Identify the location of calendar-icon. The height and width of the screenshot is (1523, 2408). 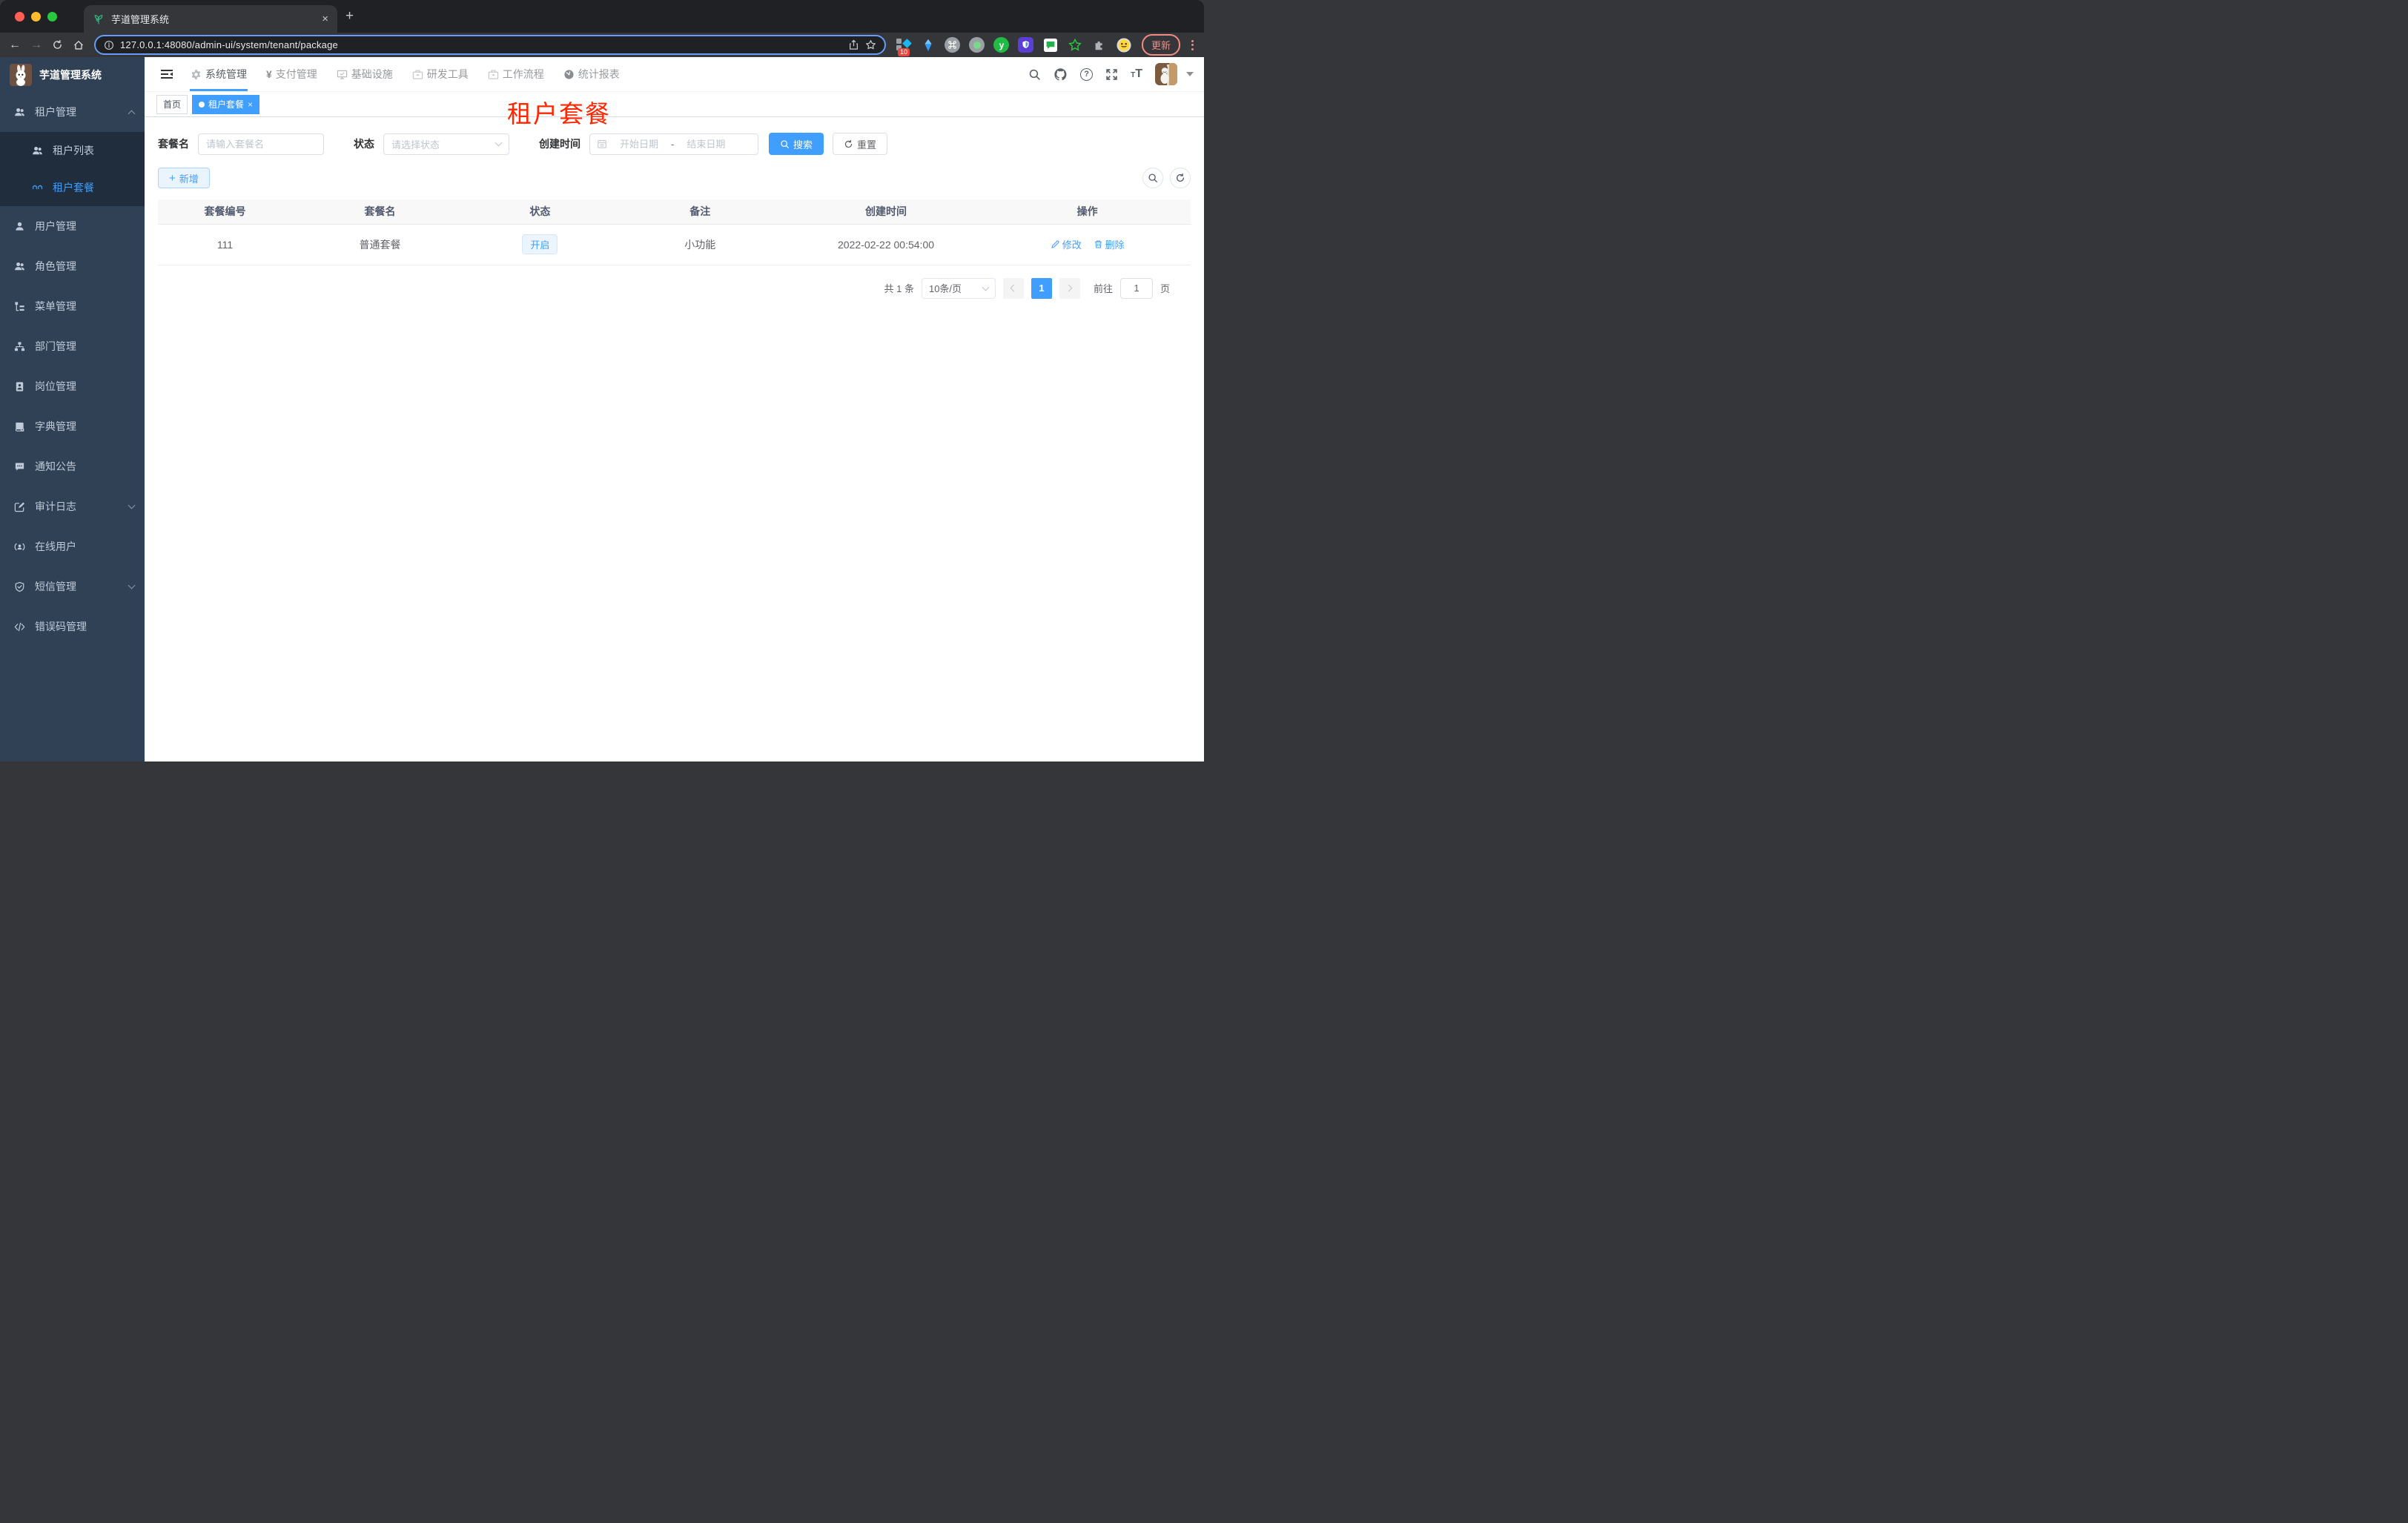
(602, 144).